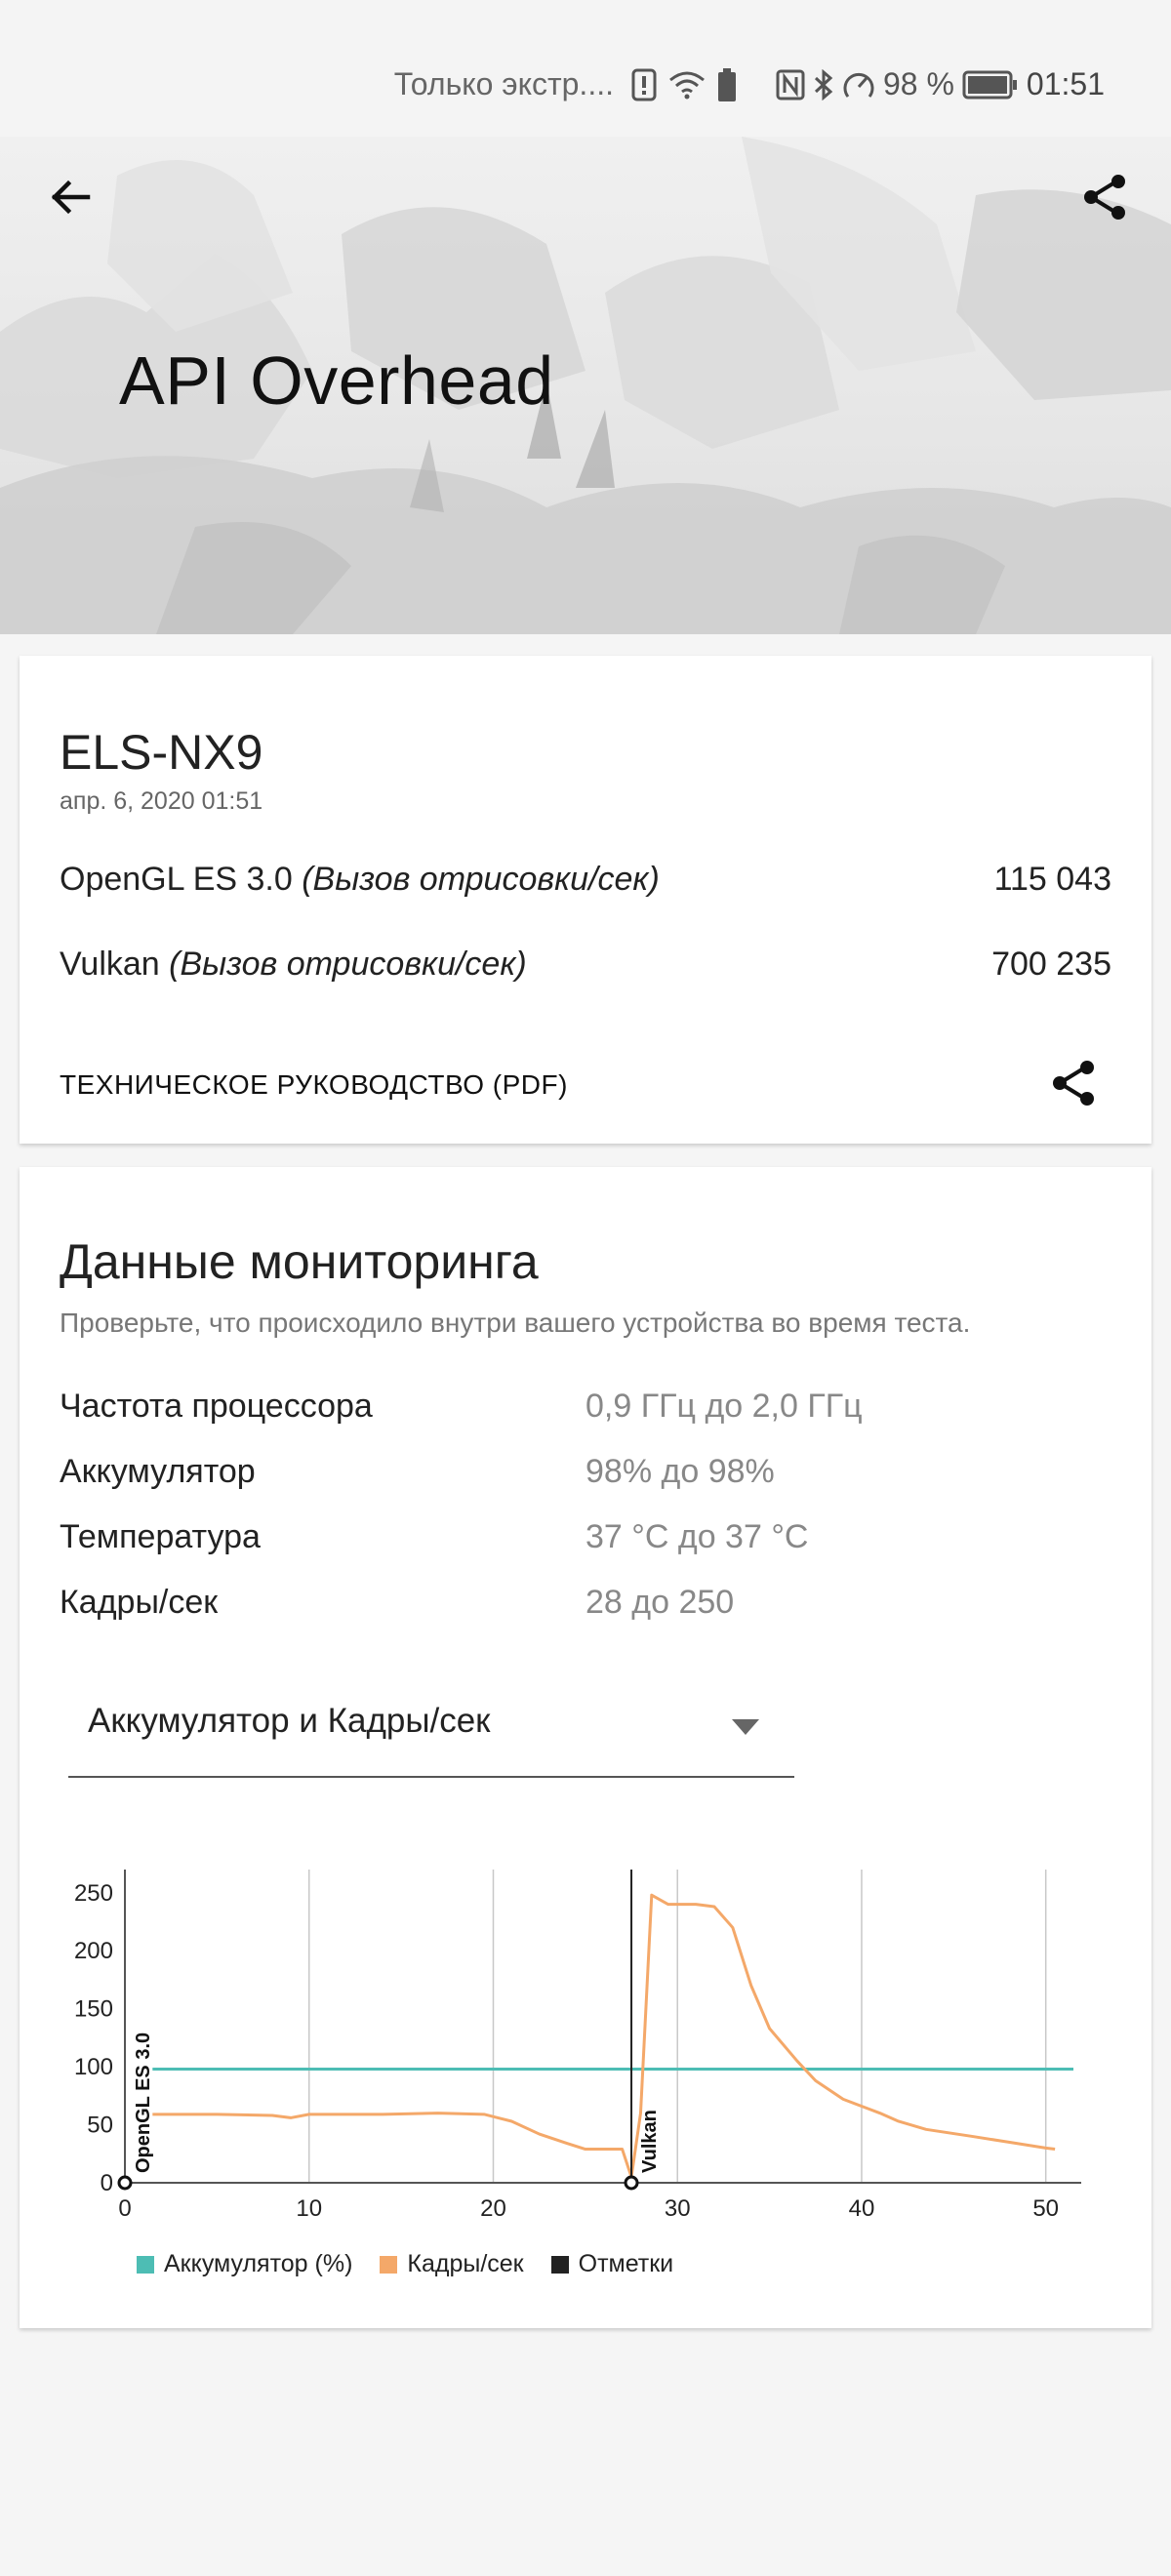 Image resolution: width=1171 pixels, height=2576 pixels. I want to click on legend-item-fps: Кадры/сек, so click(452, 2264).